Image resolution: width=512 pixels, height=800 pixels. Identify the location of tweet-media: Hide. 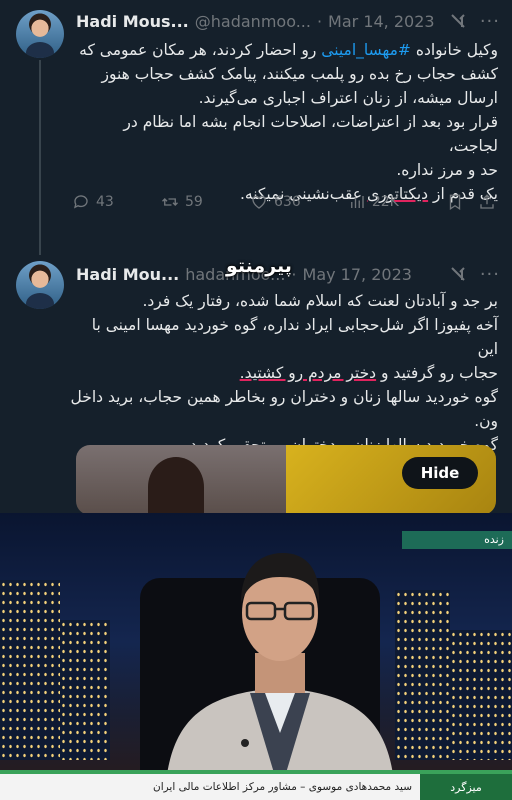
(286, 480).